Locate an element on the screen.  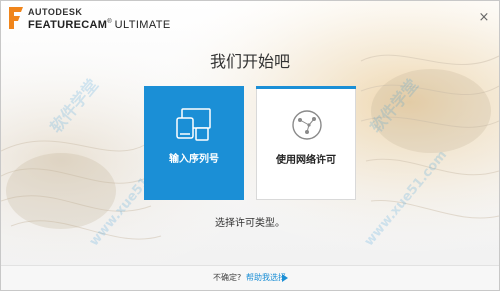
close-button: × is located at coordinates (484, 18).